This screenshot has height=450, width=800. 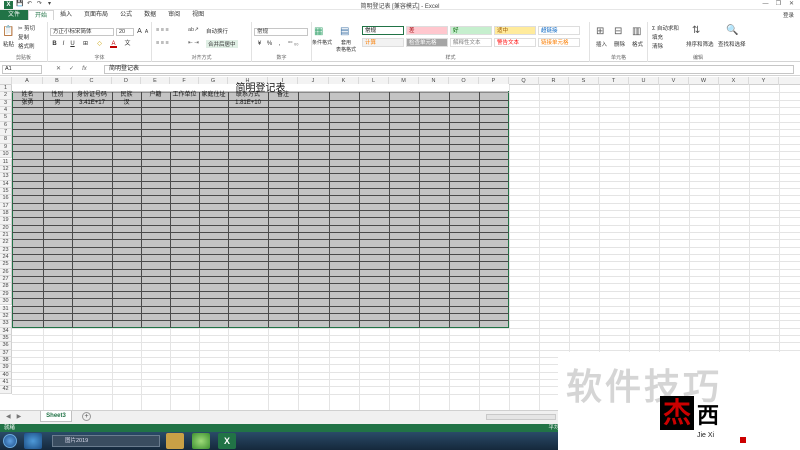 What do you see at coordinates (174, 15) in the screenshot?
I see `tab-review: 审阅` at bounding box center [174, 15].